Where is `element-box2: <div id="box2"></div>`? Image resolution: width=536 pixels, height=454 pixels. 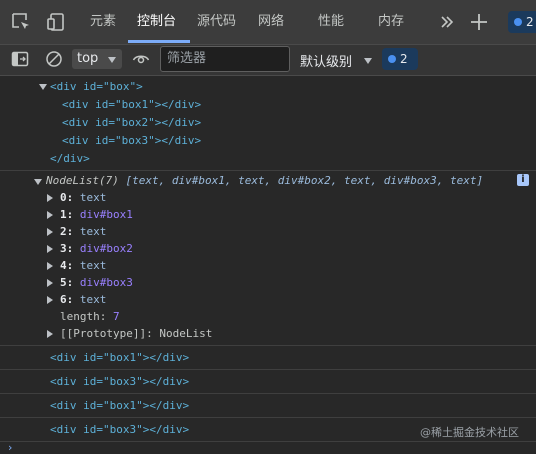 element-box2: <div id="box2"></div> is located at coordinates (131, 122).